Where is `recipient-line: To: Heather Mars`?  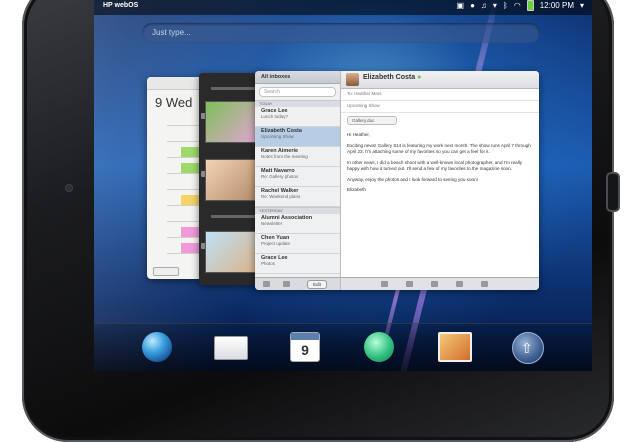 recipient-line: To: Heather Mars is located at coordinates (440, 95).